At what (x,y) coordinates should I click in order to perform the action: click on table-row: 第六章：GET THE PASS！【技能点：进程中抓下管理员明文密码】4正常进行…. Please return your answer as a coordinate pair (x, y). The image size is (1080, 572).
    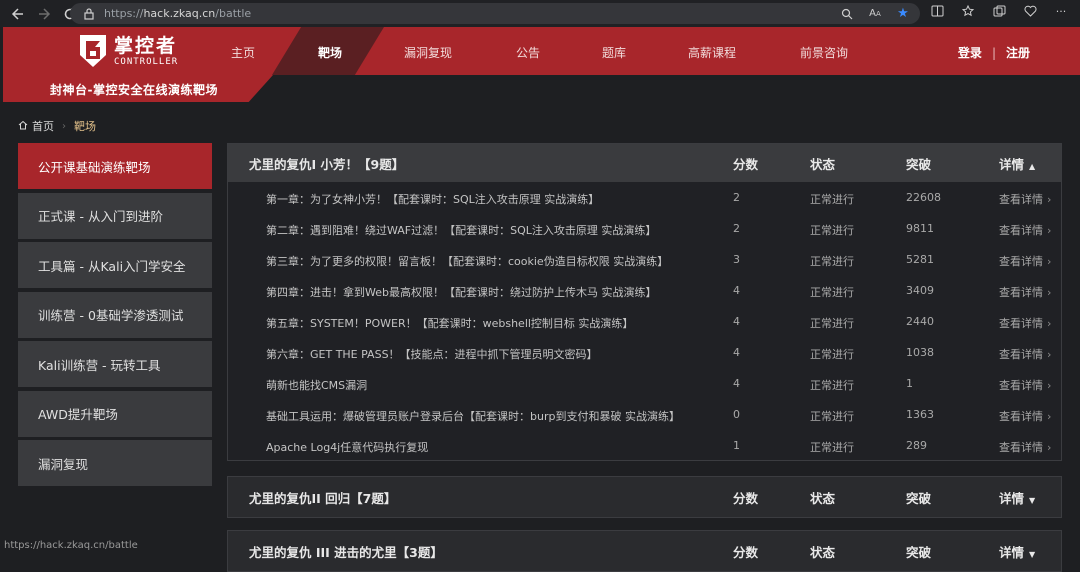
    Looking at the image, I should click on (644, 352).